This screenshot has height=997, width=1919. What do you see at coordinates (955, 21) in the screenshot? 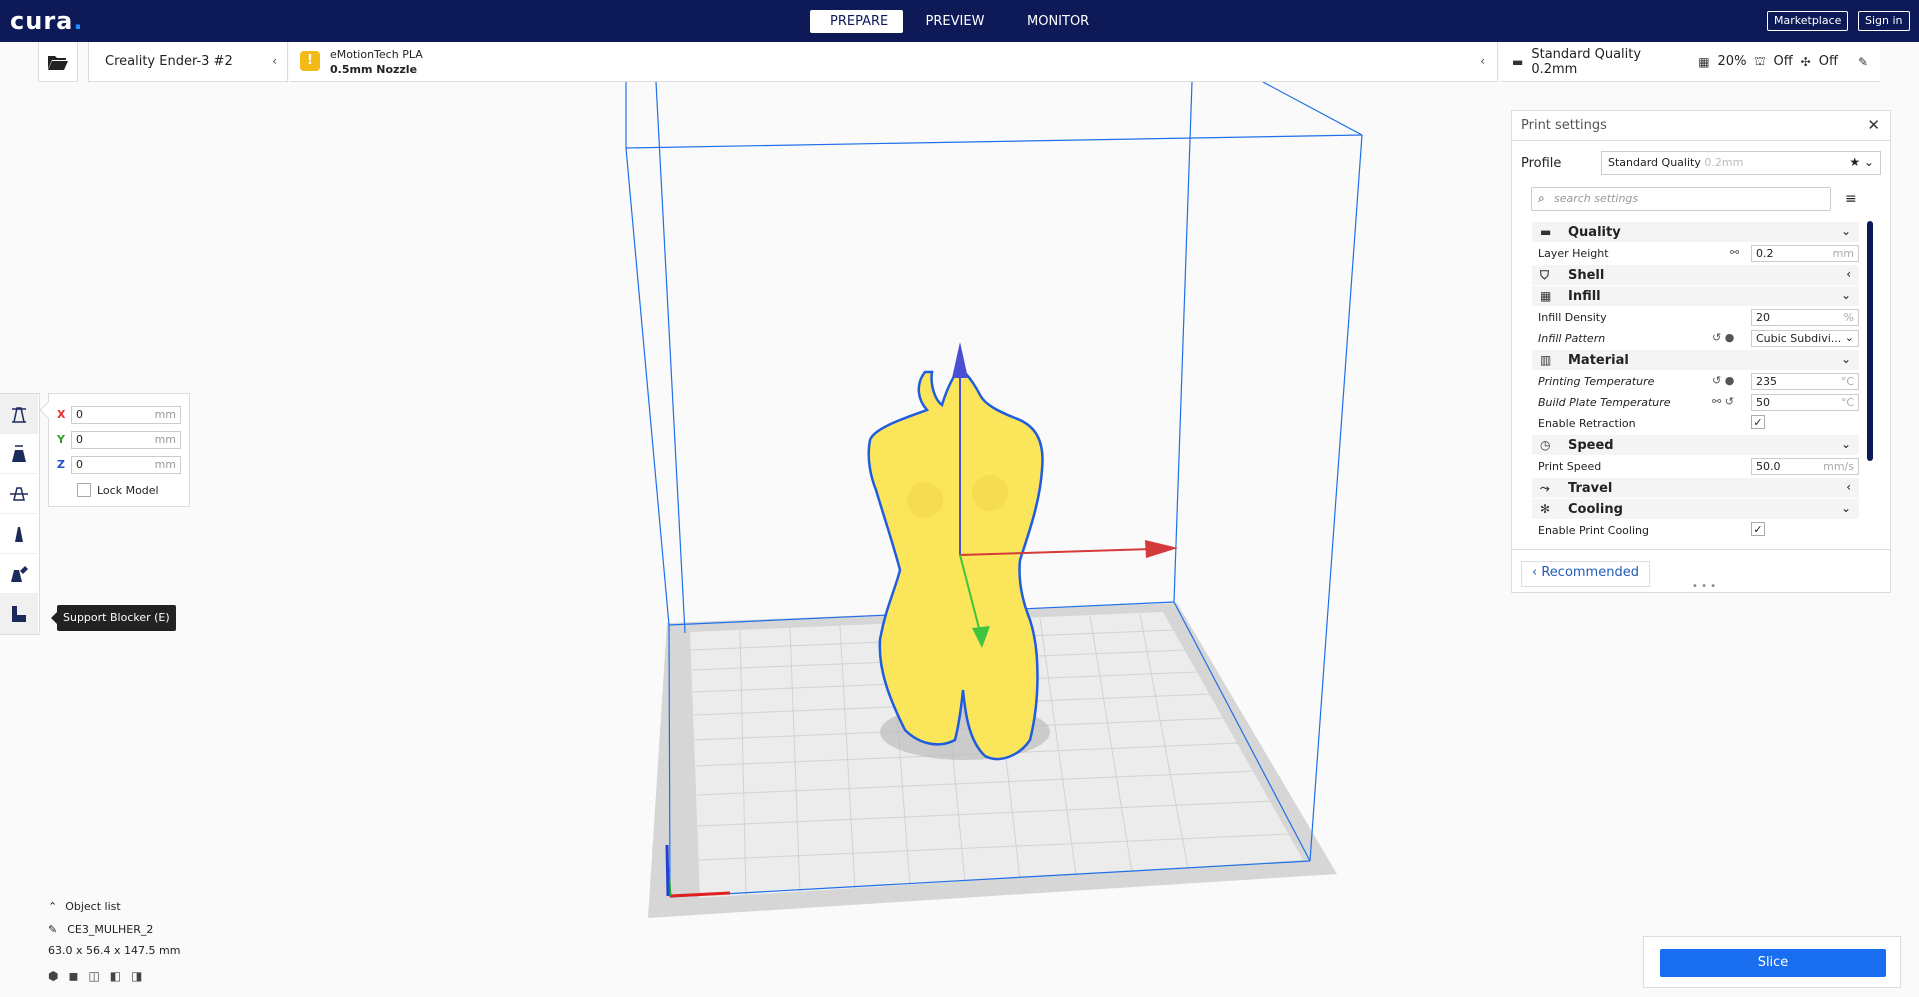
I see `tab-preview: PREVIEW` at bounding box center [955, 21].